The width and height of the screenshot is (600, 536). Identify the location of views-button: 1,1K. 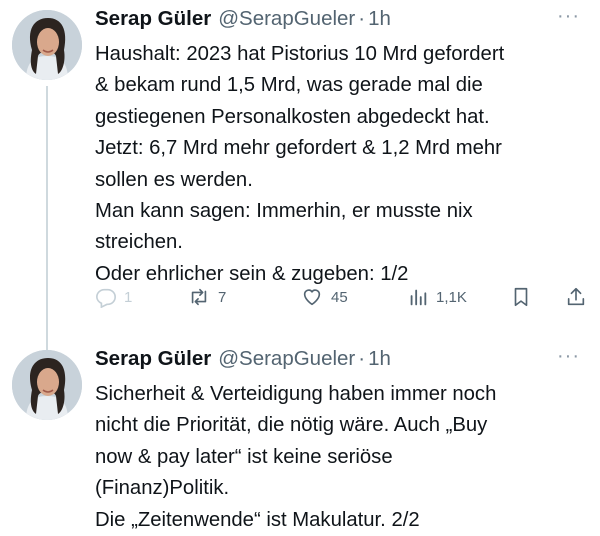
(437, 297).